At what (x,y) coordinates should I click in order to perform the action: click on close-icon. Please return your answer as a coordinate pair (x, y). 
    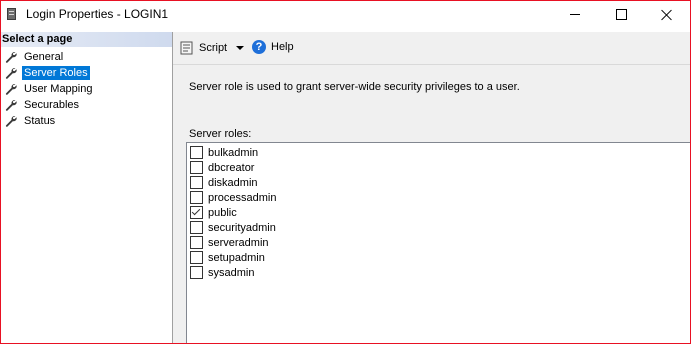
    Looking at the image, I should click on (667, 15).